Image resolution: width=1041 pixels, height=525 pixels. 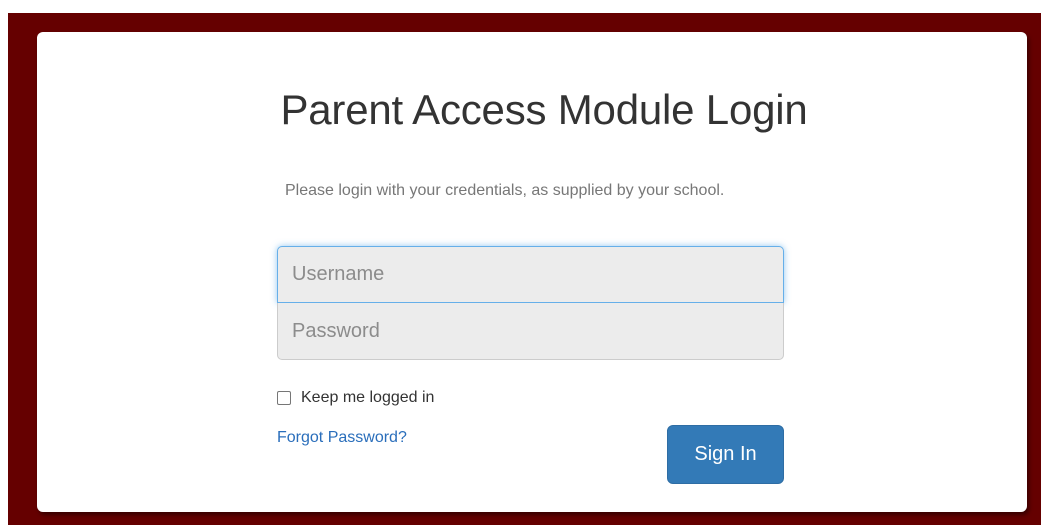 I want to click on keep-logged-in-option: Keep me logged in, so click(x=355, y=398).